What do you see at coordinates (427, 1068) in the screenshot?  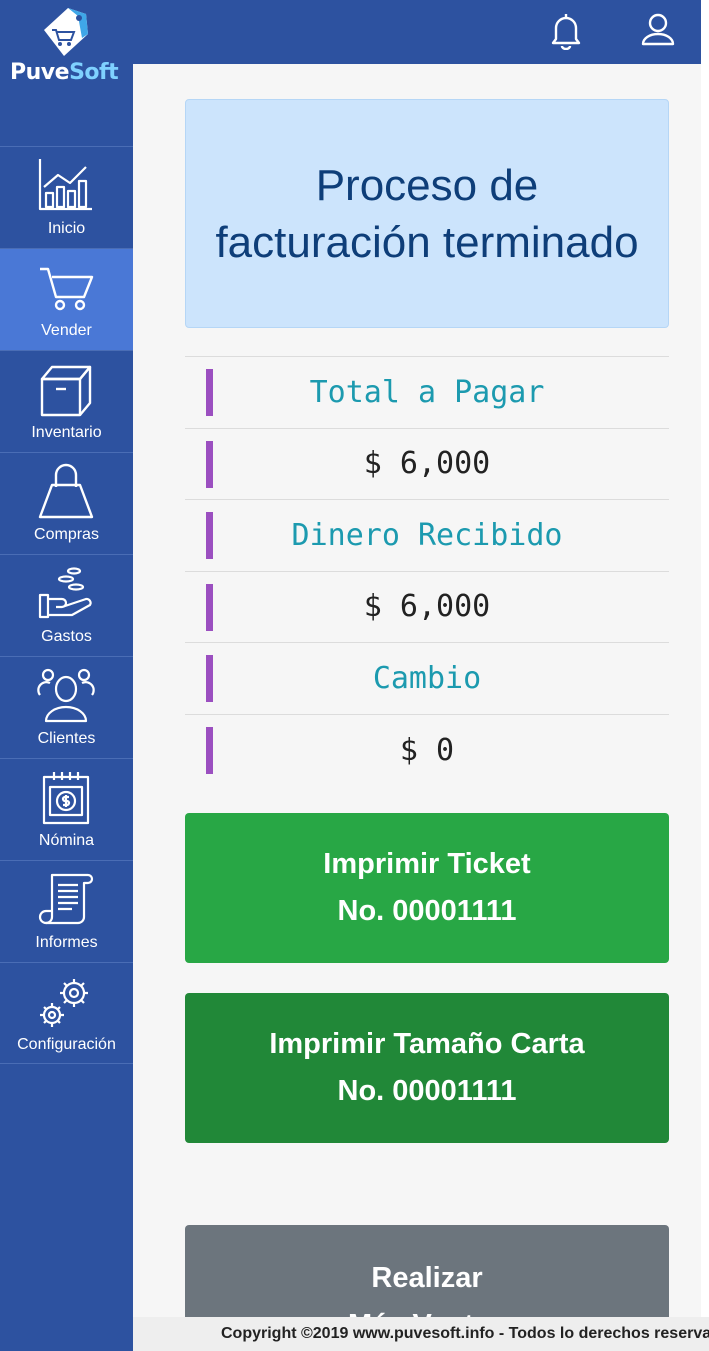 I see `print-letter-button: Imprimir Tamaño Carta No. 00001111` at bounding box center [427, 1068].